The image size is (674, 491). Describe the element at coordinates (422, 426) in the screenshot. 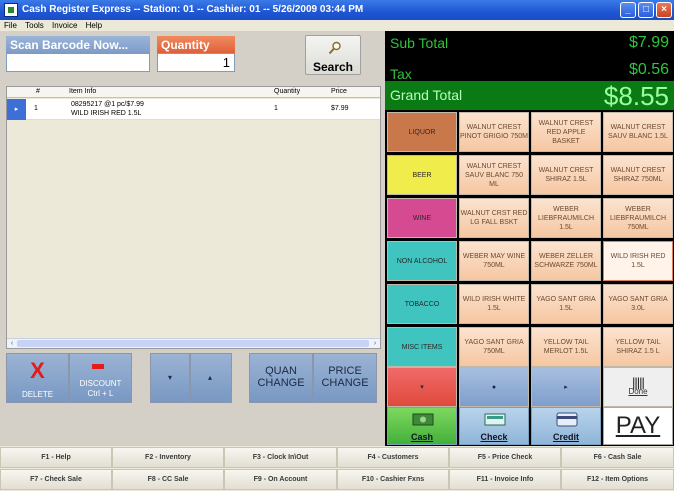

I see `cash-button: Cash` at that location.